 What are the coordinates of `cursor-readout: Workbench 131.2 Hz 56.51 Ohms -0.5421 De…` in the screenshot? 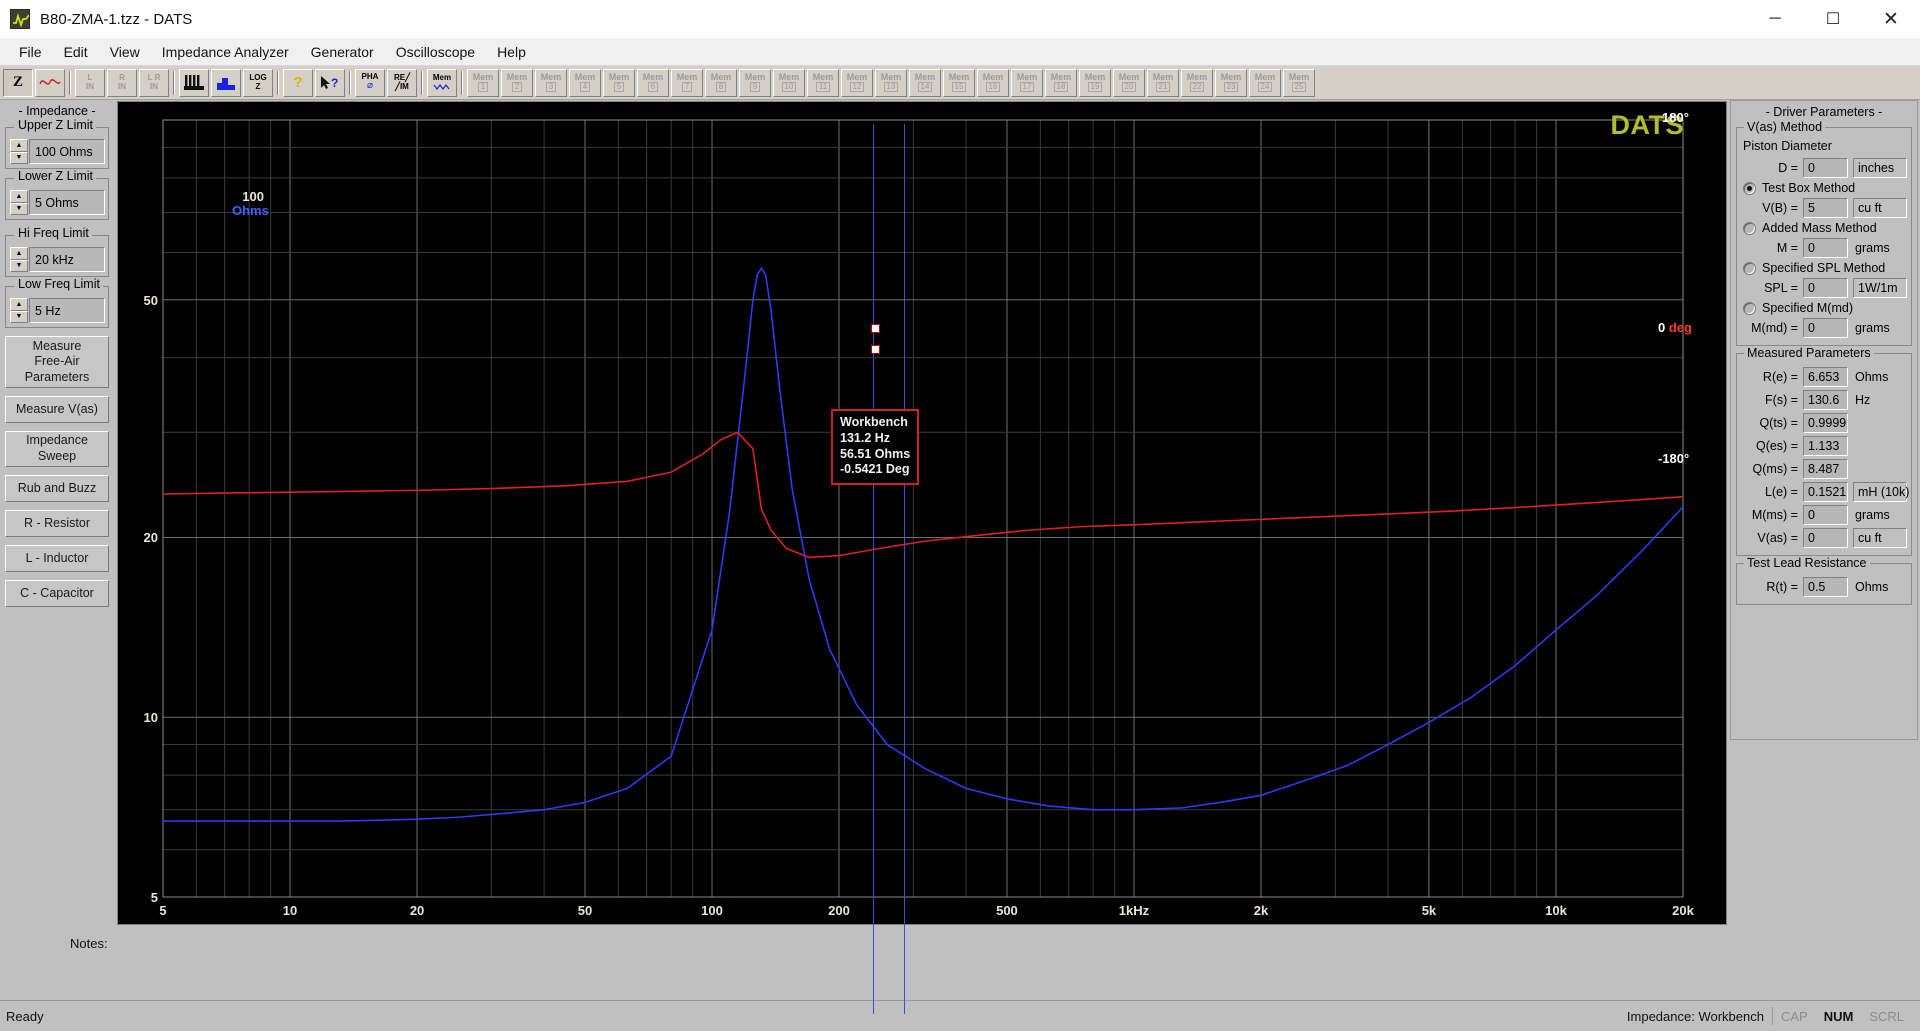 It's located at (875, 447).